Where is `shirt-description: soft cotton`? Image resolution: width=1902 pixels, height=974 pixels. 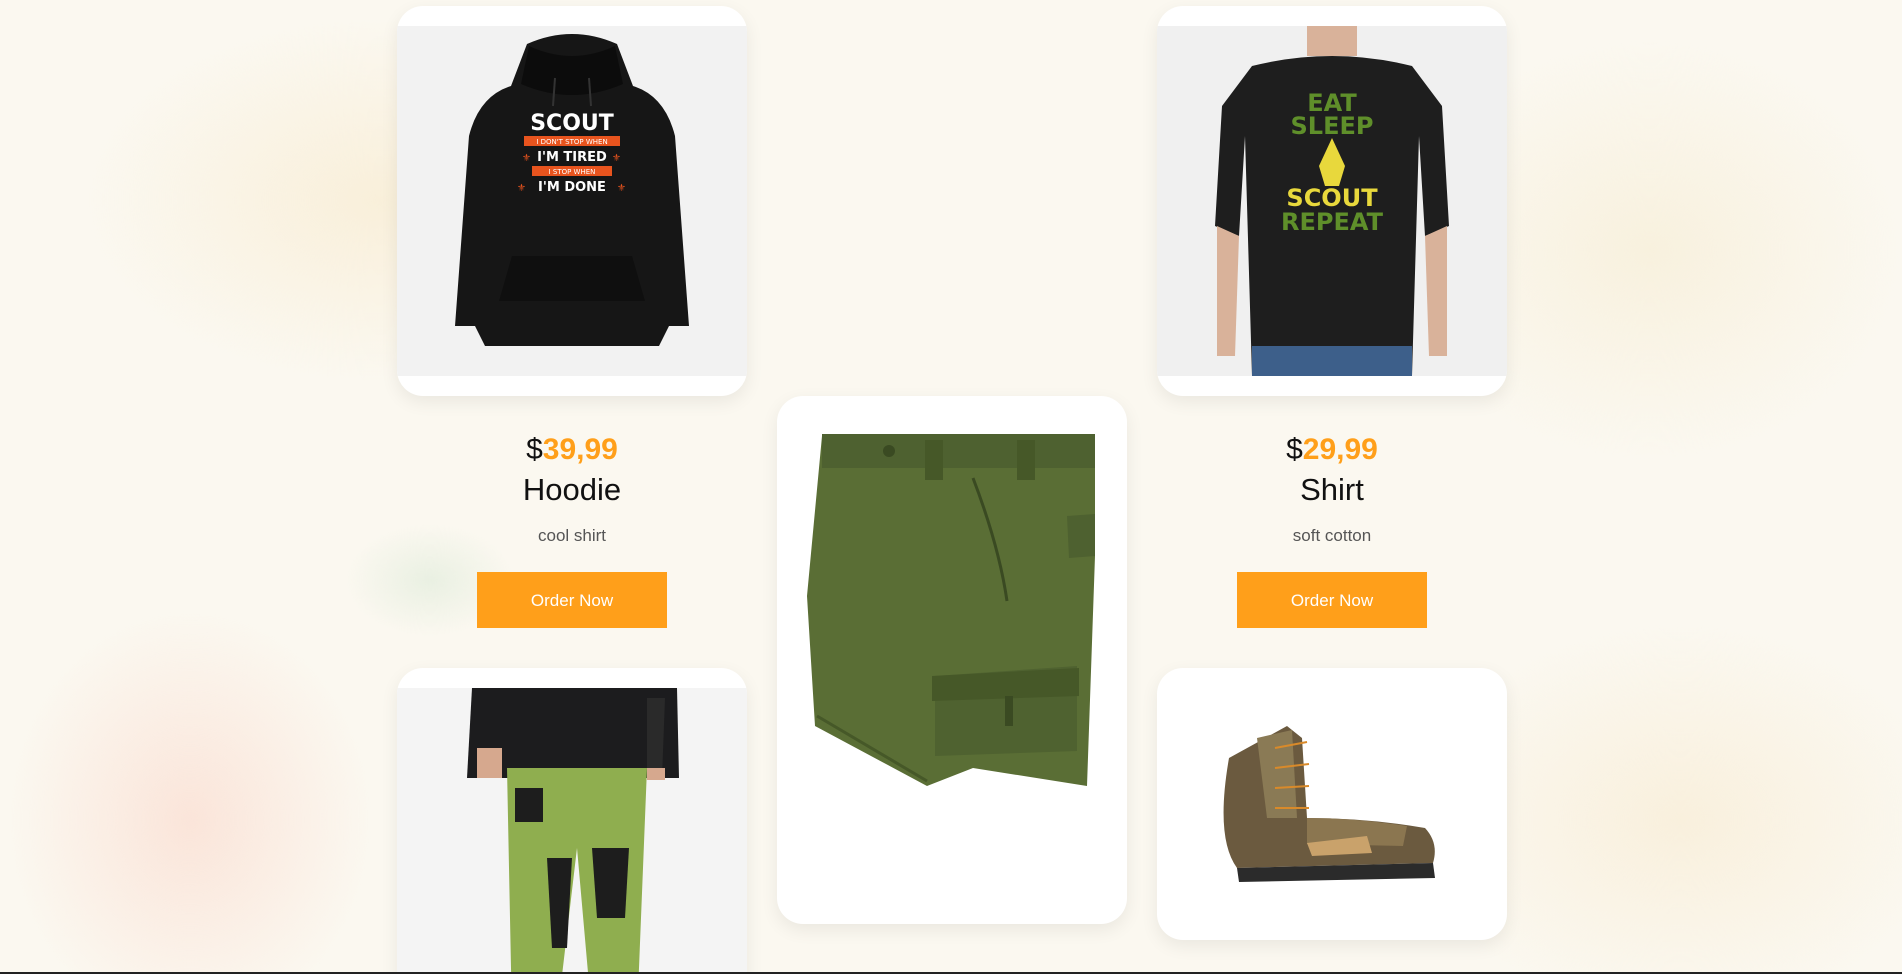
shirt-description: soft cotton is located at coordinates (1332, 535).